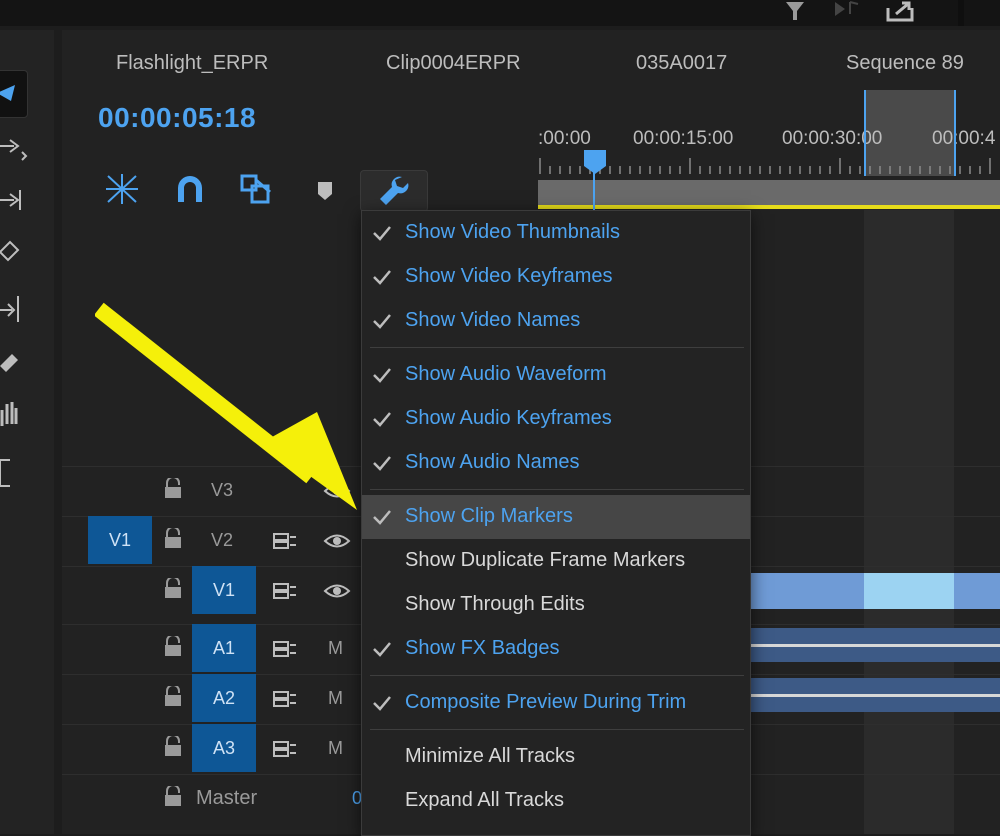  Describe the element at coordinates (224, 648) in the screenshot. I see `track-target-a1: A1` at that location.